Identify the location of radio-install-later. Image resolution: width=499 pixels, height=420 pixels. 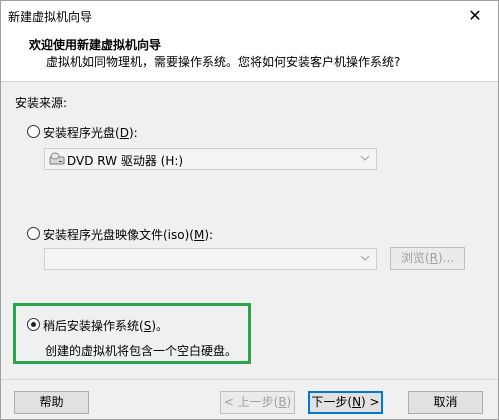
(33, 324).